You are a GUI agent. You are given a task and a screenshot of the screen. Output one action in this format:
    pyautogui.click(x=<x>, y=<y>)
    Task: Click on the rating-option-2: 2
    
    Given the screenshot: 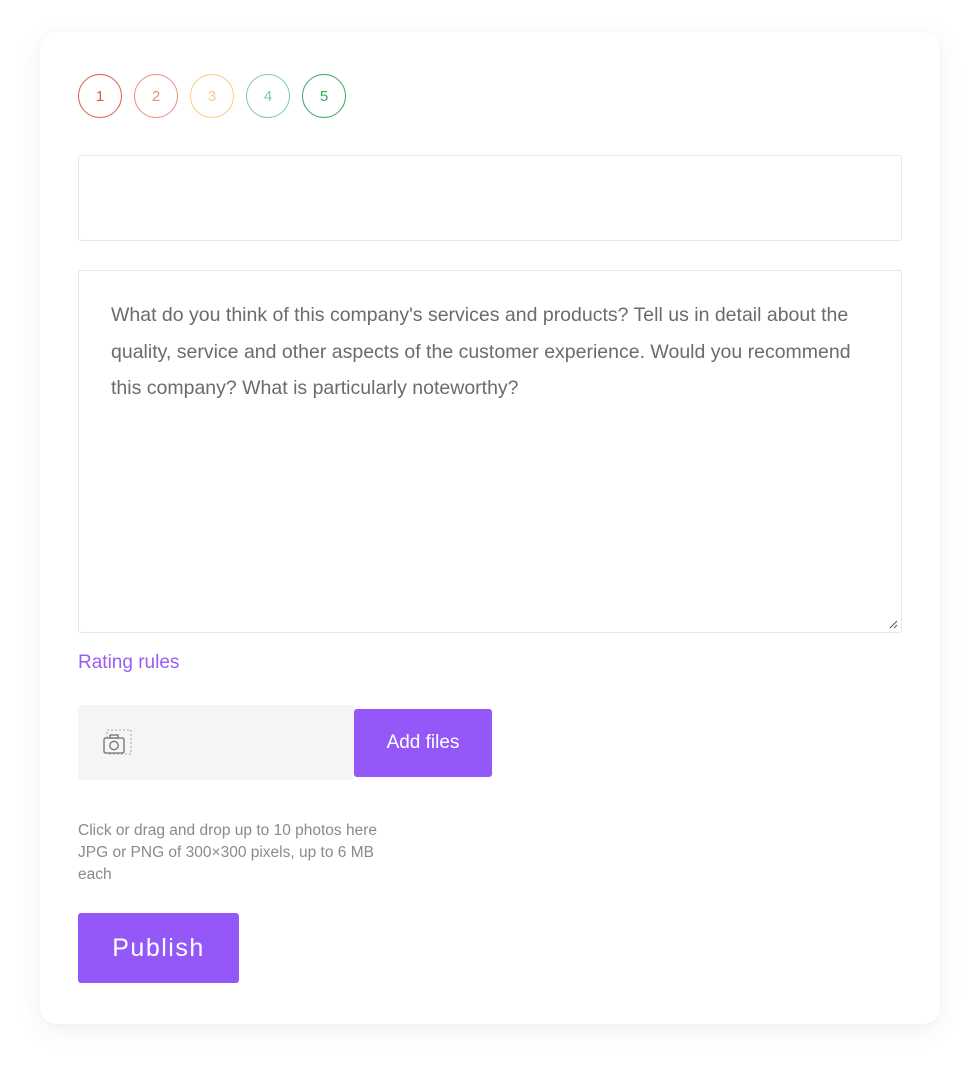 What is the action you would take?
    pyautogui.click(x=156, y=96)
    